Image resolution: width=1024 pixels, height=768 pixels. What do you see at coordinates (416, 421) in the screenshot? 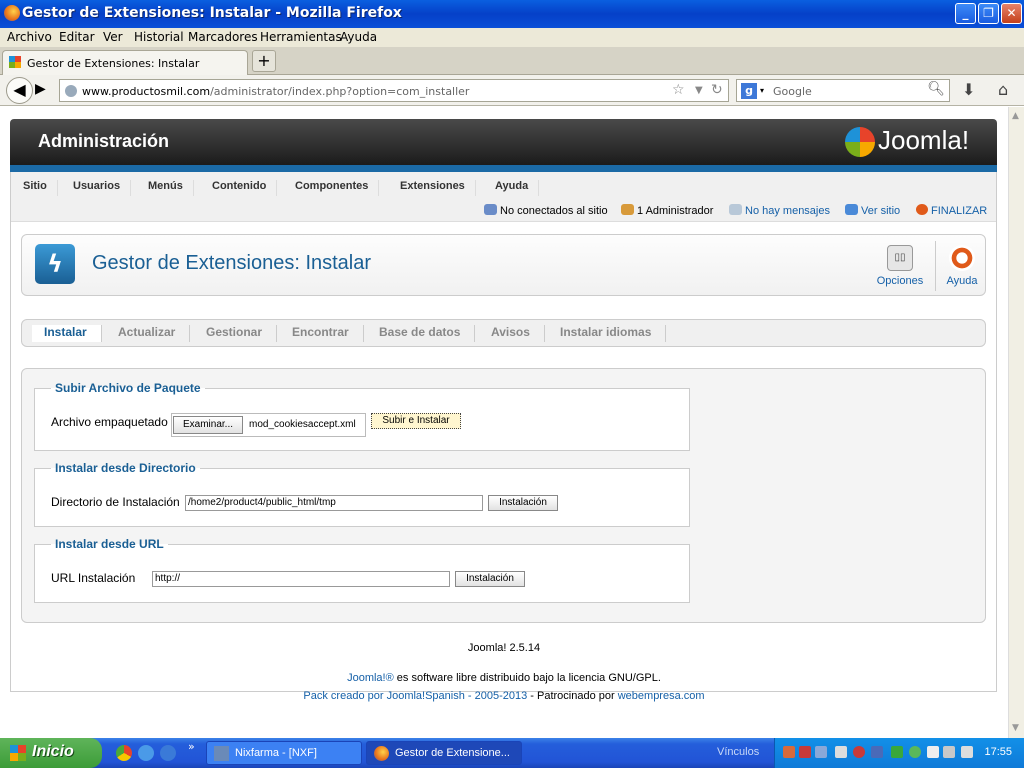
I see `upload-install-button: Subir e Instalar` at bounding box center [416, 421].